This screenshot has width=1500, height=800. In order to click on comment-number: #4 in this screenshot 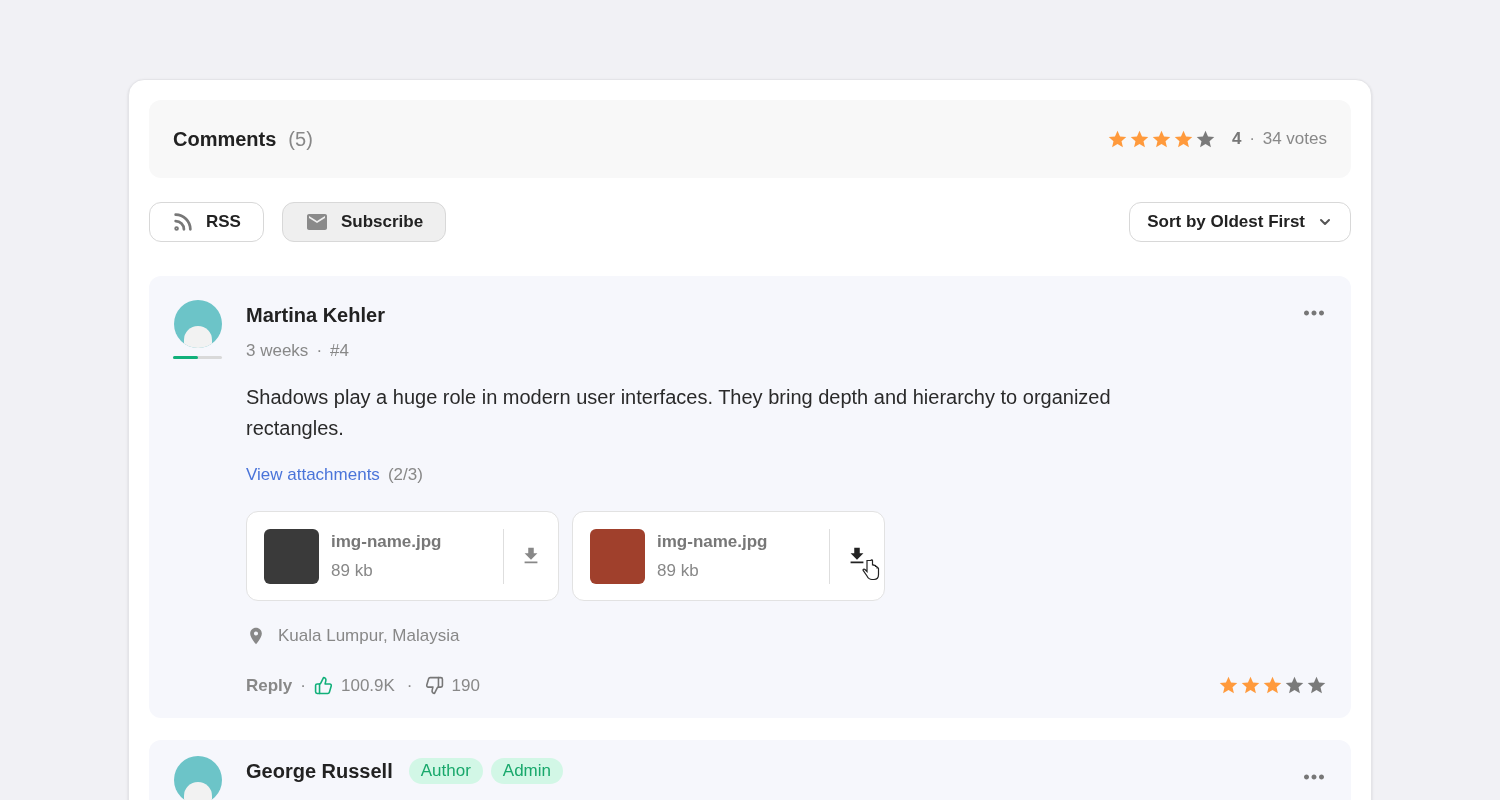, I will do `click(339, 351)`.